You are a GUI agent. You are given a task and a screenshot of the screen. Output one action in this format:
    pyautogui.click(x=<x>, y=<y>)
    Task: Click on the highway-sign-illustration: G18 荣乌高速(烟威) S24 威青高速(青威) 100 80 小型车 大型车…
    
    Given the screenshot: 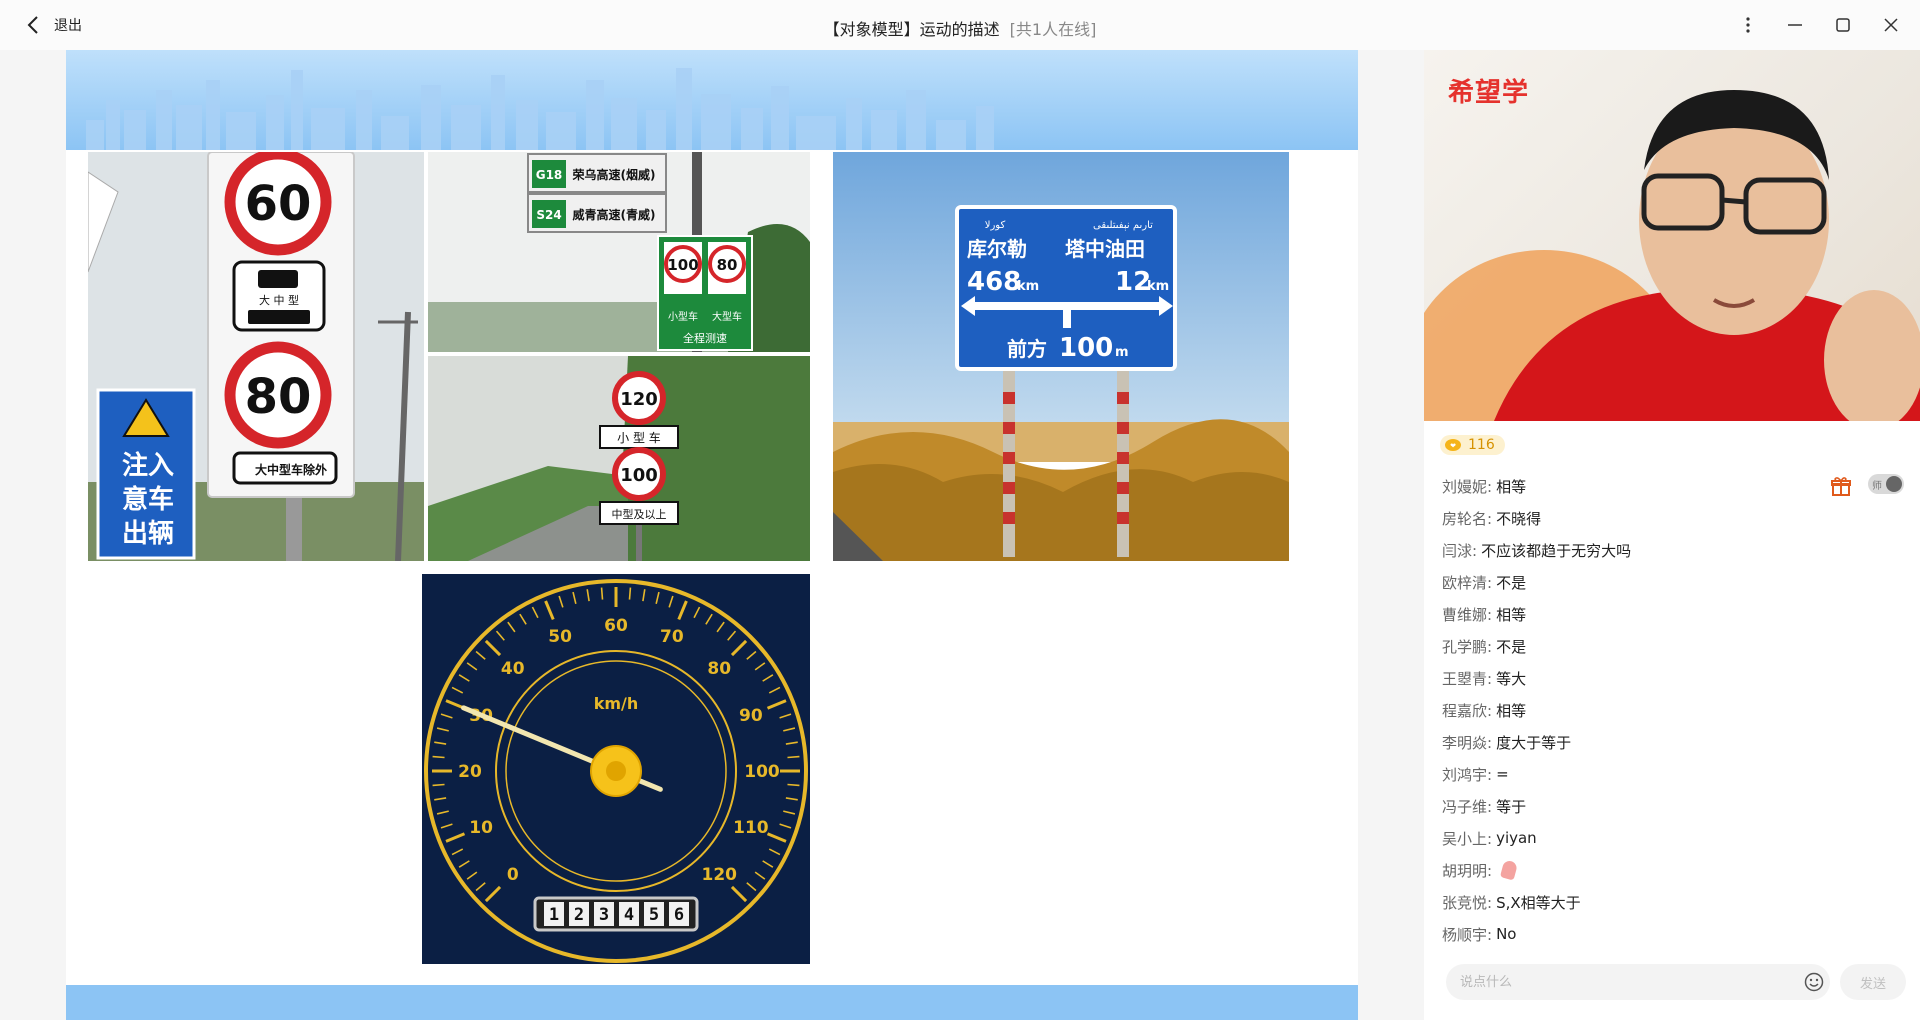 What is the action you would take?
    pyautogui.click(x=619, y=252)
    